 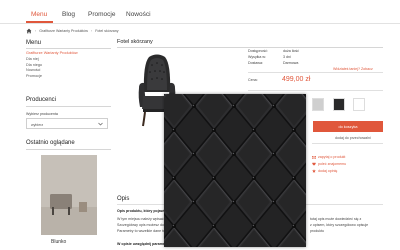 I want to click on heart-icon, so click(x=314, y=164).